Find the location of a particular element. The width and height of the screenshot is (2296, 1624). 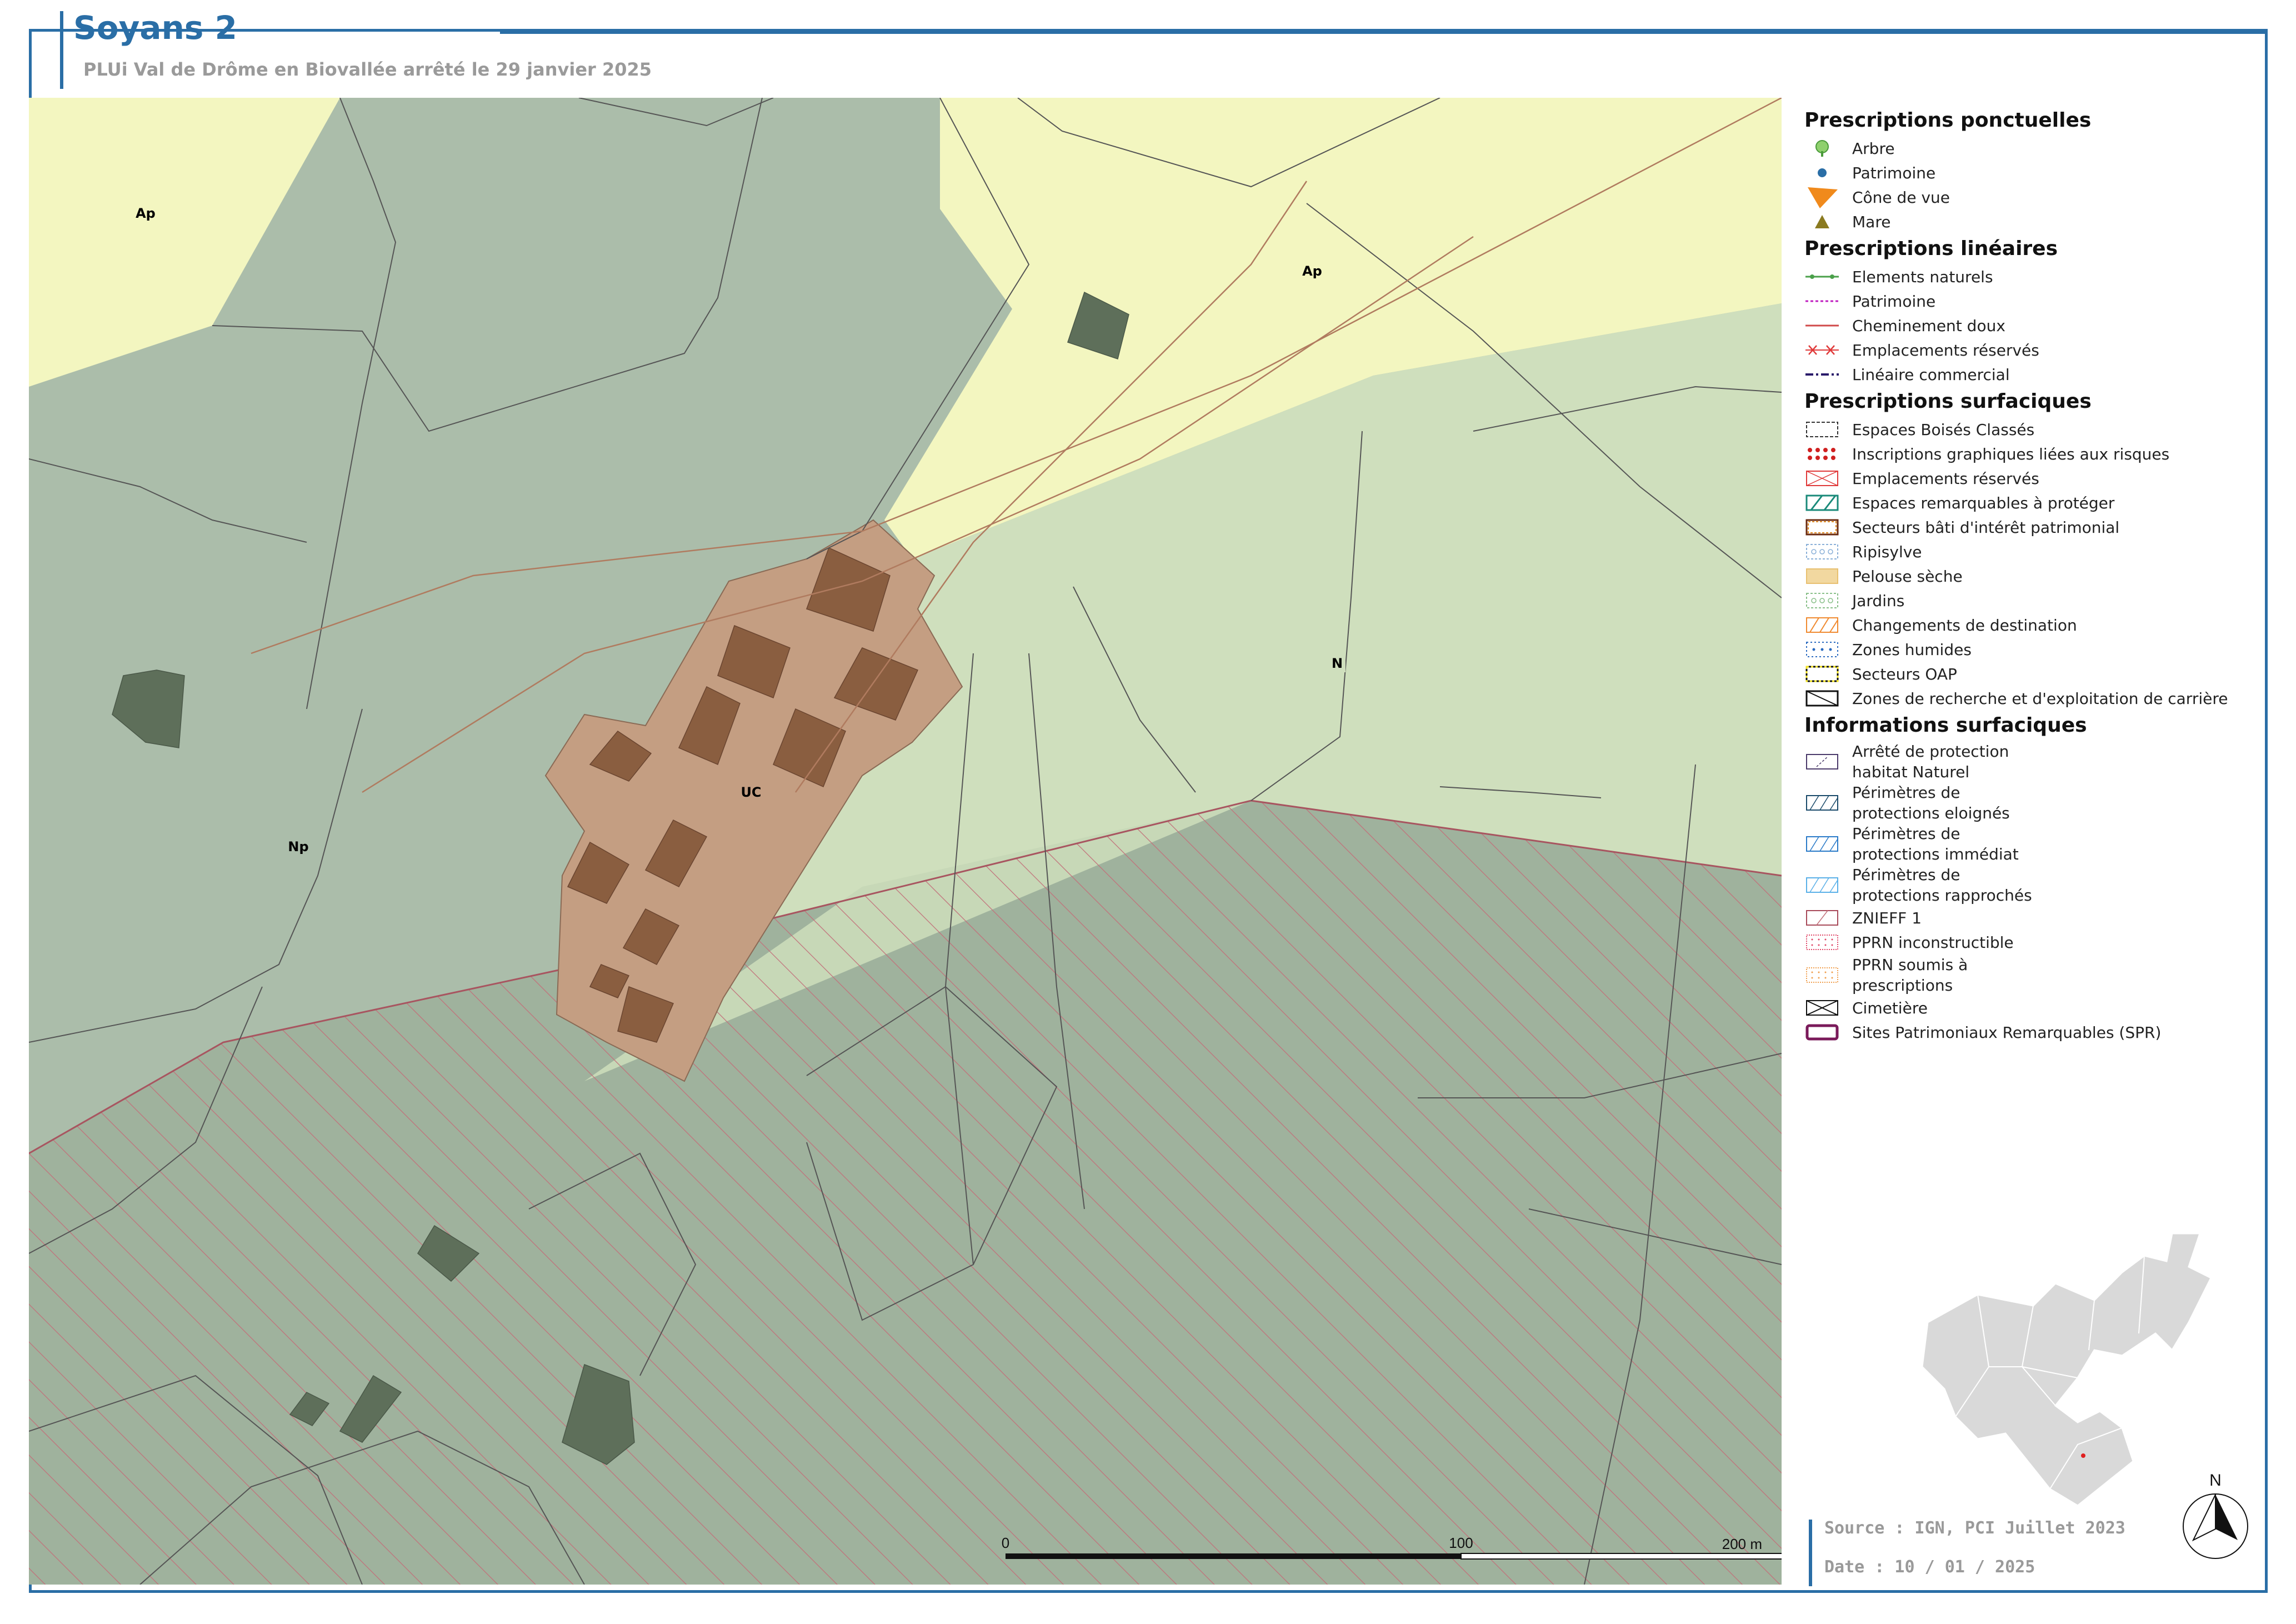

legend-item-cheminement-doux: Cheminement doux is located at coordinates (2032, 325).